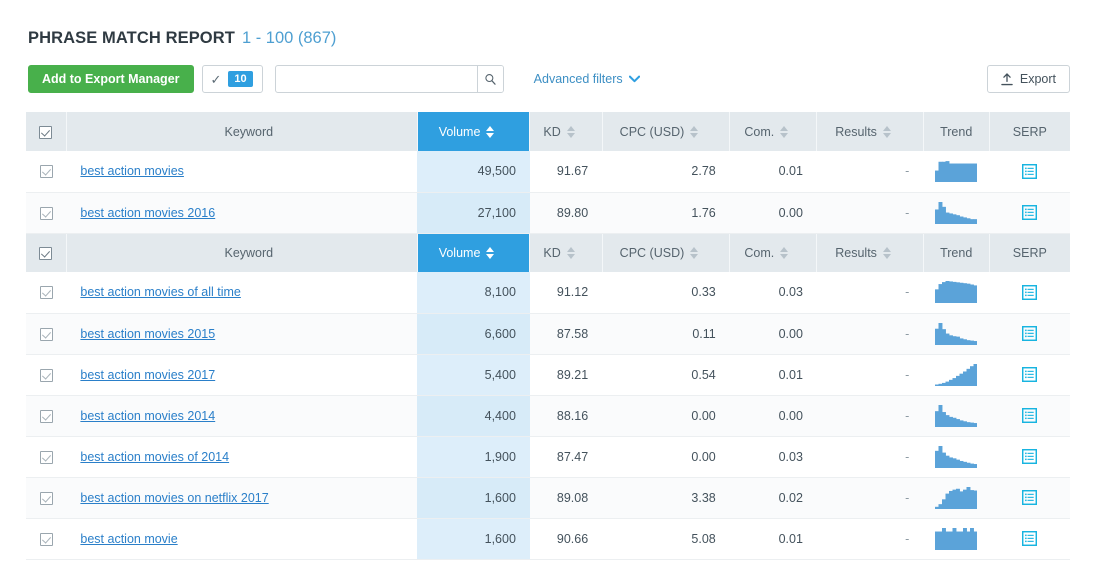  Describe the element at coordinates (160, 292) in the screenshot. I see `keyword-link: best action movies of all time` at that location.